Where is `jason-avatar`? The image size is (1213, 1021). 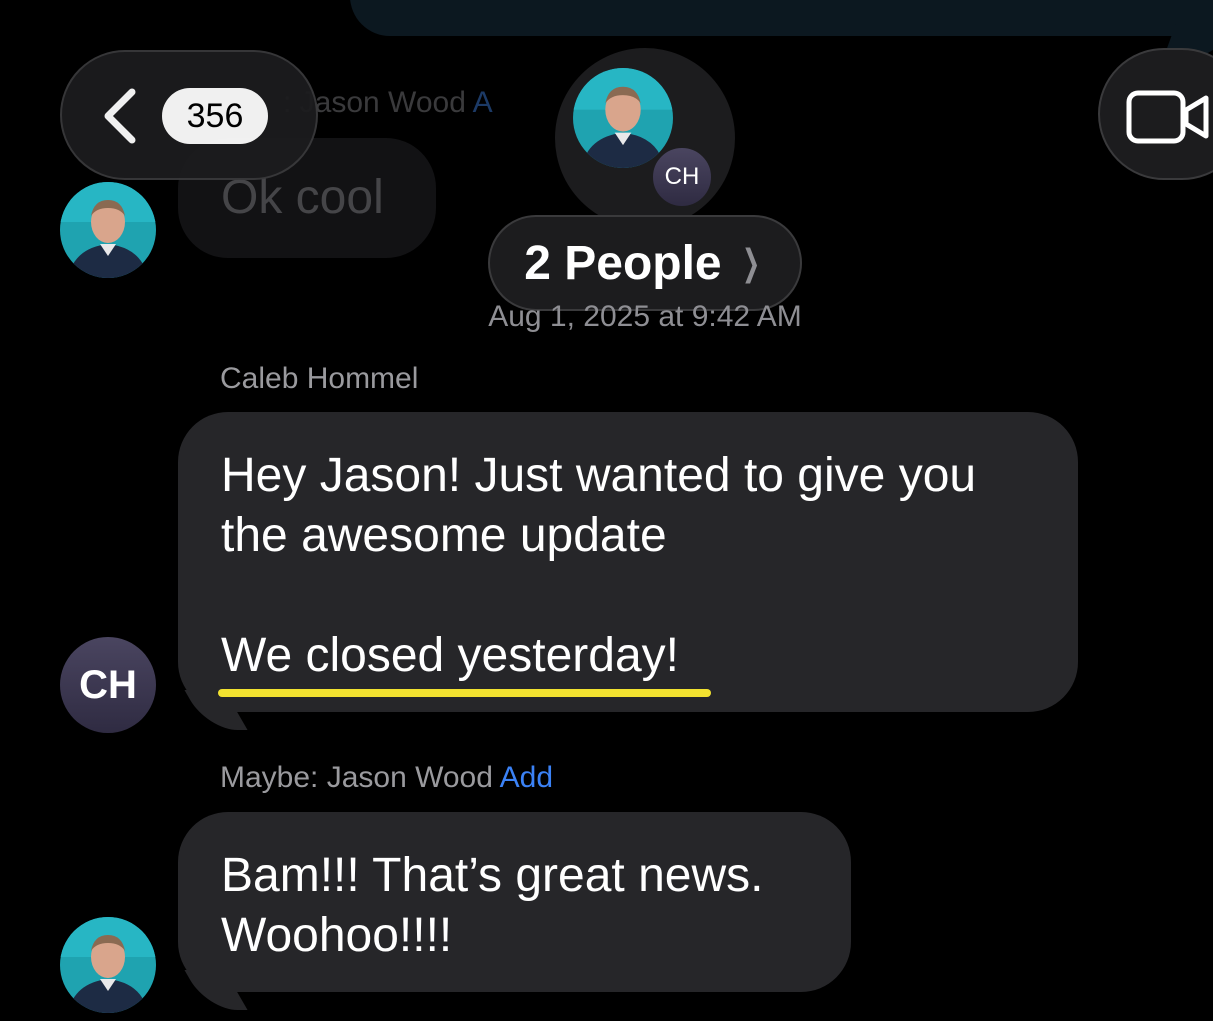
jason-avatar is located at coordinates (108, 965).